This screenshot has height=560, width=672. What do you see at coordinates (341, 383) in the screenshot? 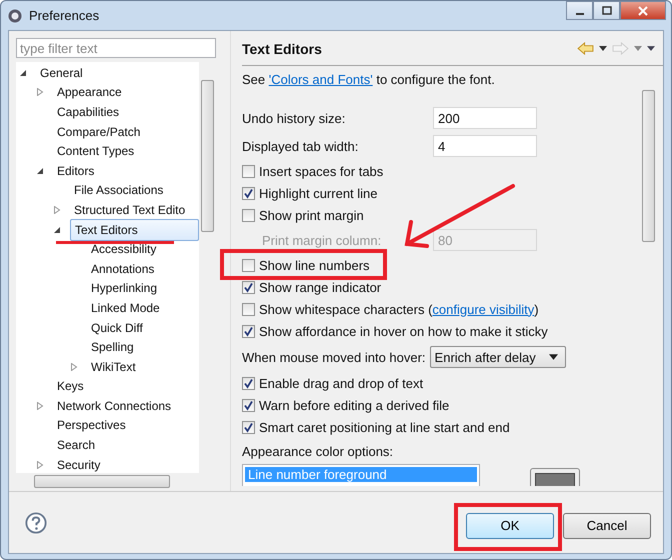
I see `checkbox-label: Enable drag and drop of text` at bounding box center [341, 383].